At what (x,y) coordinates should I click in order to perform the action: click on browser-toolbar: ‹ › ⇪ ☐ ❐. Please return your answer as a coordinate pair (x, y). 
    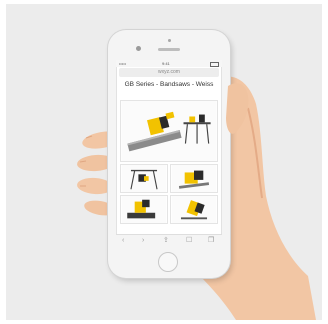
    Looking at the image, I should click on (169, 240).